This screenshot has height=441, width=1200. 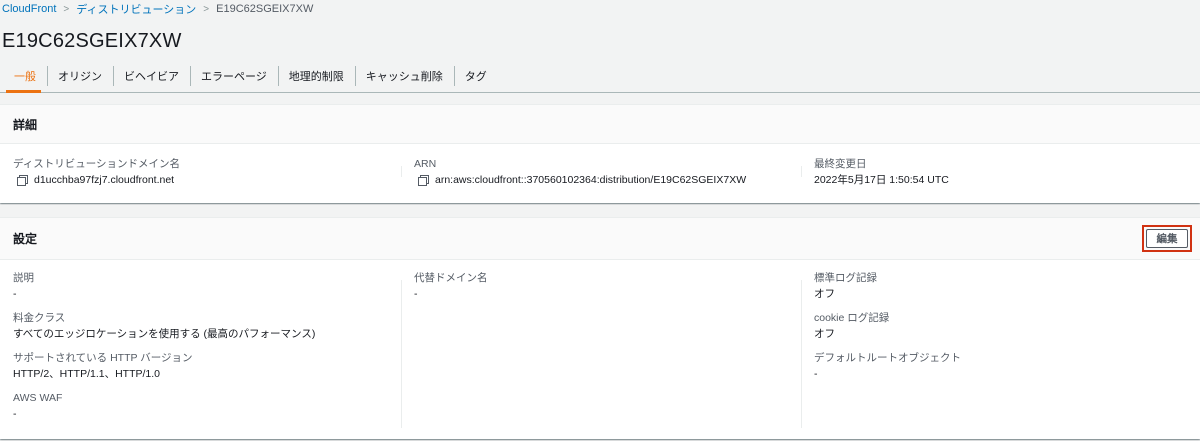 What do you see at coordinates (887, 358) in the screenshot?
I see `default-root-label: デフォルトルートオブジェクト` at bounding box center [887, 358].